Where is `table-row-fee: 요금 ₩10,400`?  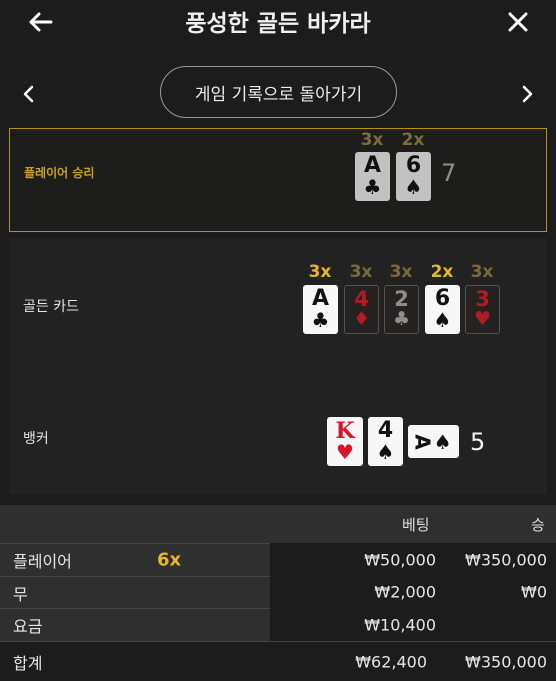
table-row-fee: 요금 ₩10,400 is located at coordinates (278, 624).